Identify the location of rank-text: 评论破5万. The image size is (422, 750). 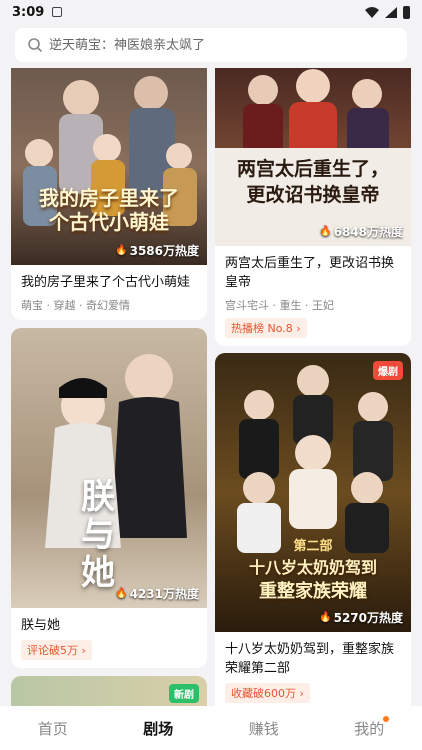
(52, 650).